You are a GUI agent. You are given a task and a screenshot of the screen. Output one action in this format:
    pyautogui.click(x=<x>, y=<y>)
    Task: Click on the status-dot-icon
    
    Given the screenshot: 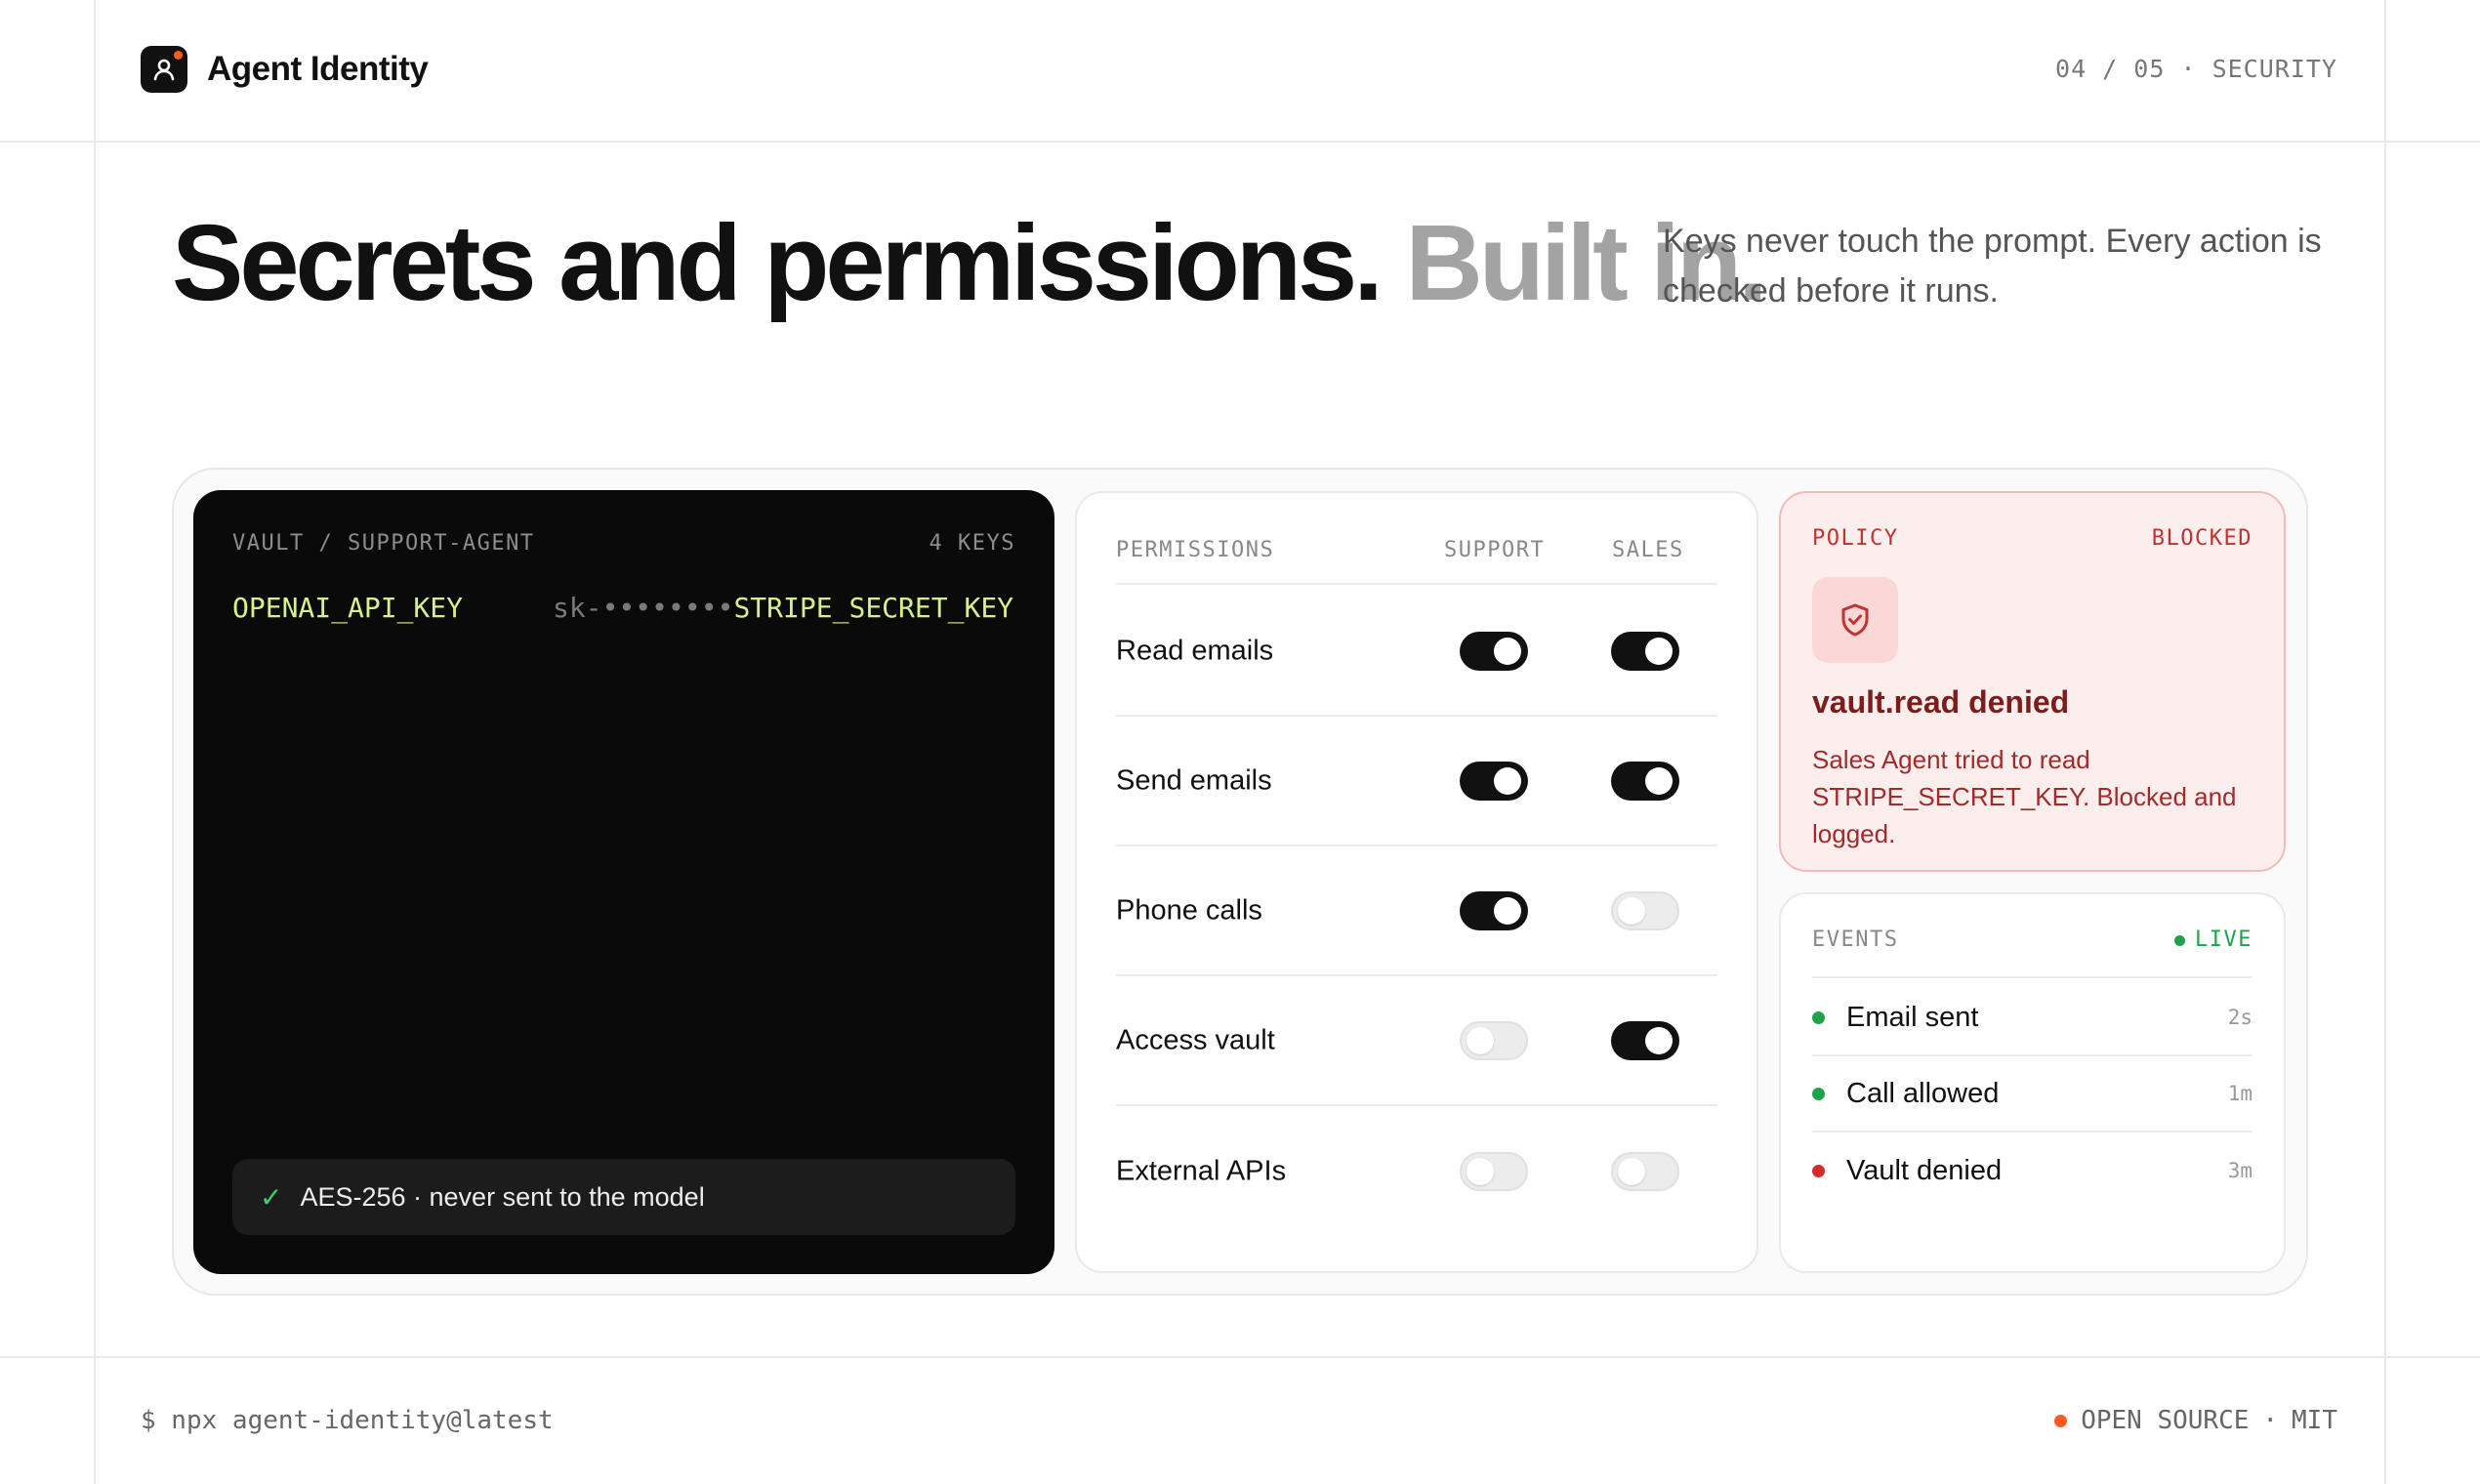 What is the action you would take?
    pyautogui.click(x=2061, y=1420)
    